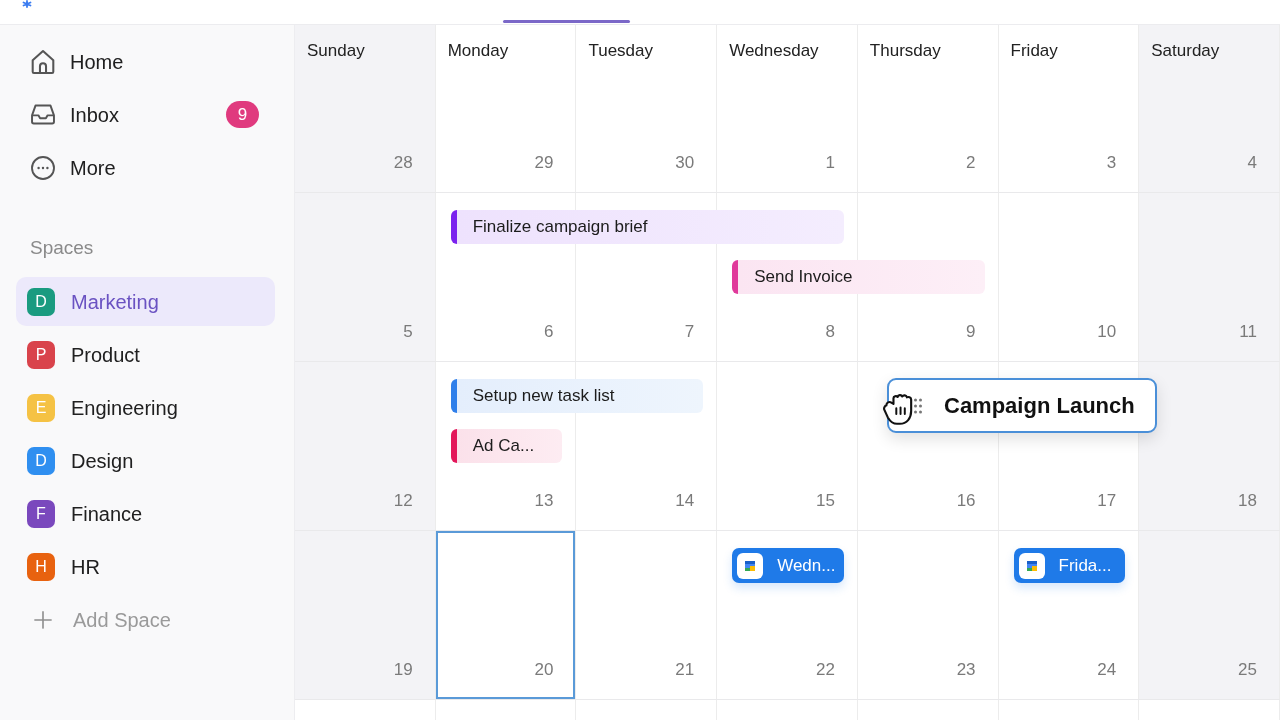 Image resolution: width=1280 pixels, height=720 pixels. Describe the element at coordinates (145, 407) in the screenshot. I see `space-item: E Engineering` at that location.